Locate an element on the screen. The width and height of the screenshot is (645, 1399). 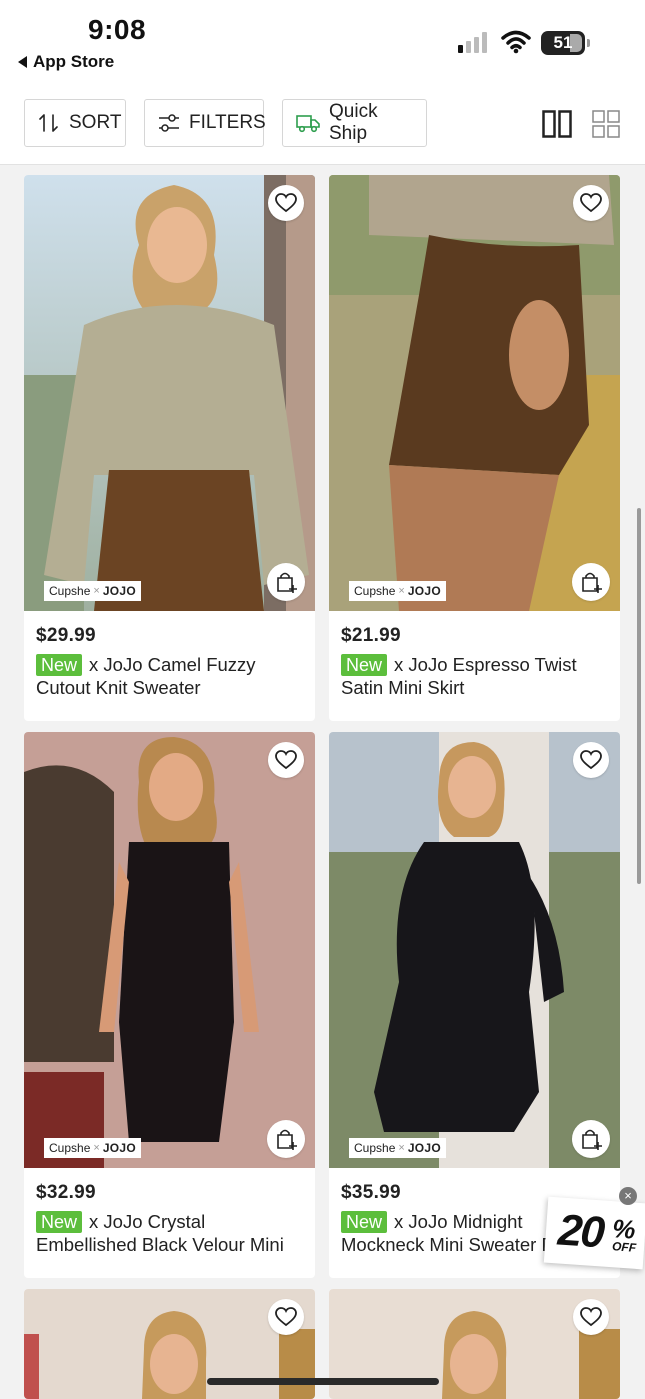
quick-ship-button: Quick Ship is located at coordinates (354, 123).